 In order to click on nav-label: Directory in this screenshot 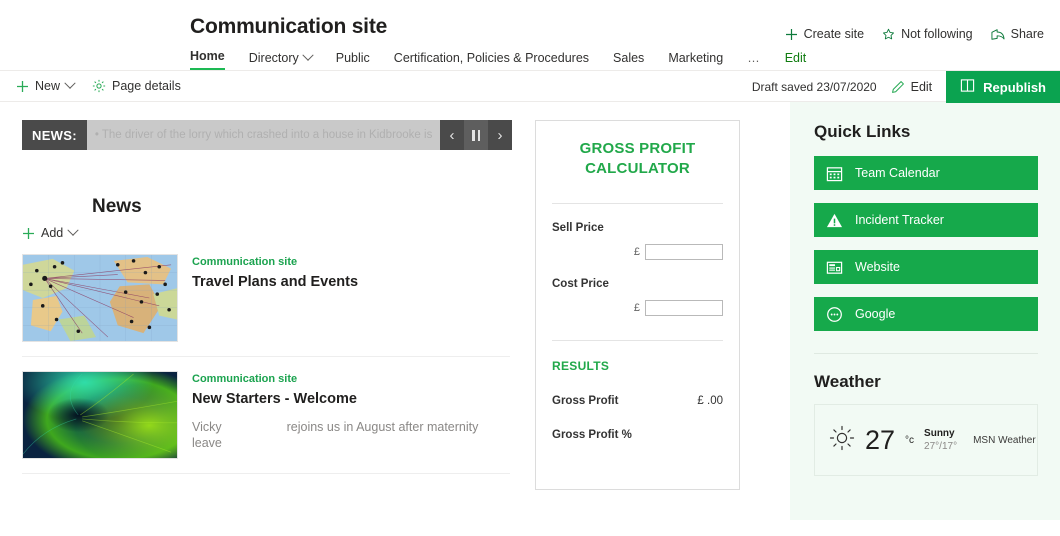, I will do `click(273, 58)`.